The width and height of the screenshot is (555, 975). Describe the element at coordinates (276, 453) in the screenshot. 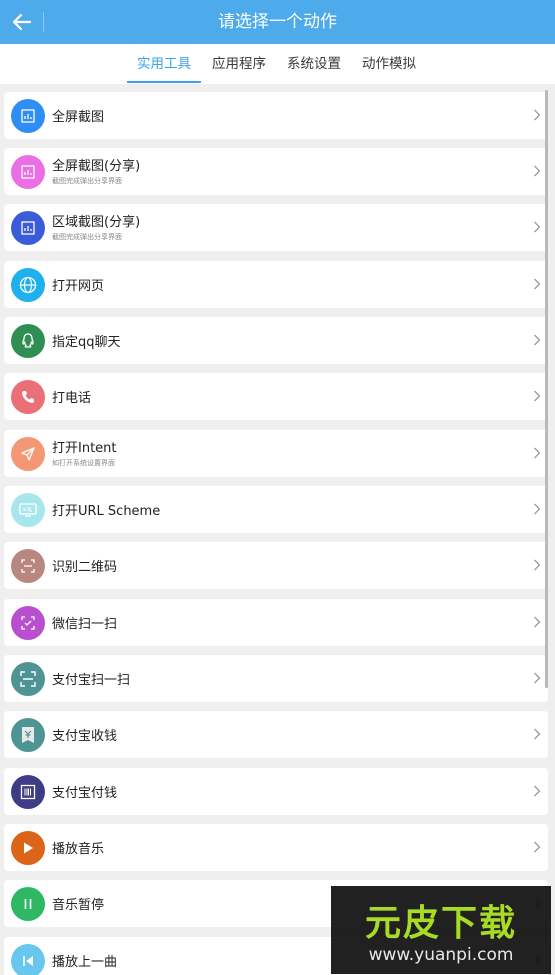

I see `list-item: 打开Intent 如打开系统设置界面` at that location.